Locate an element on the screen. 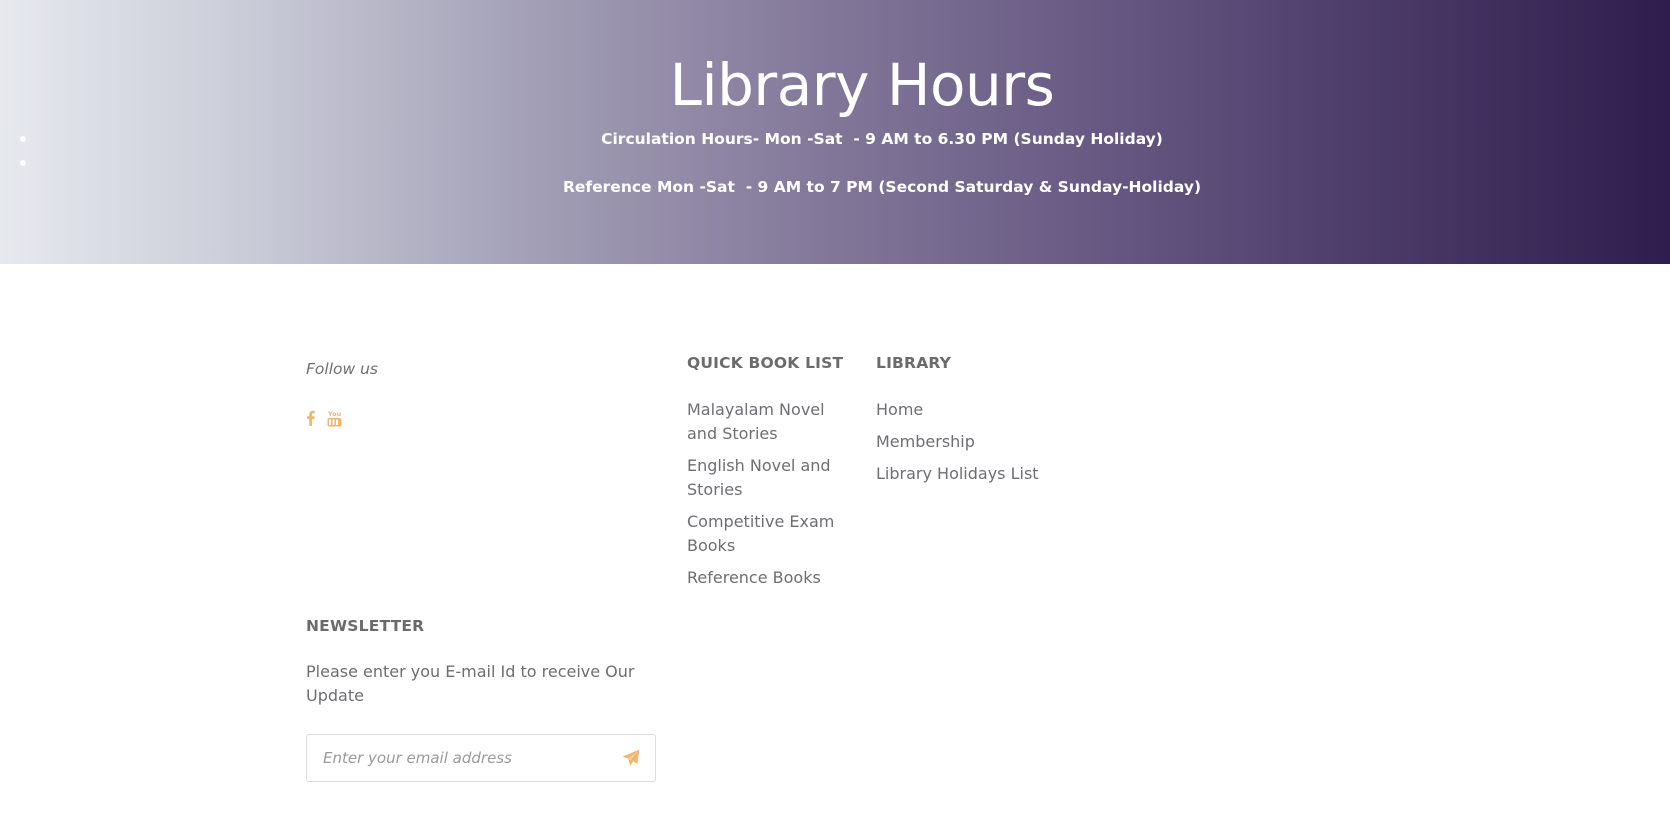 The width and height of the screenshot is (1670, 827). subscribe-button is located at coordinates (631, 758).